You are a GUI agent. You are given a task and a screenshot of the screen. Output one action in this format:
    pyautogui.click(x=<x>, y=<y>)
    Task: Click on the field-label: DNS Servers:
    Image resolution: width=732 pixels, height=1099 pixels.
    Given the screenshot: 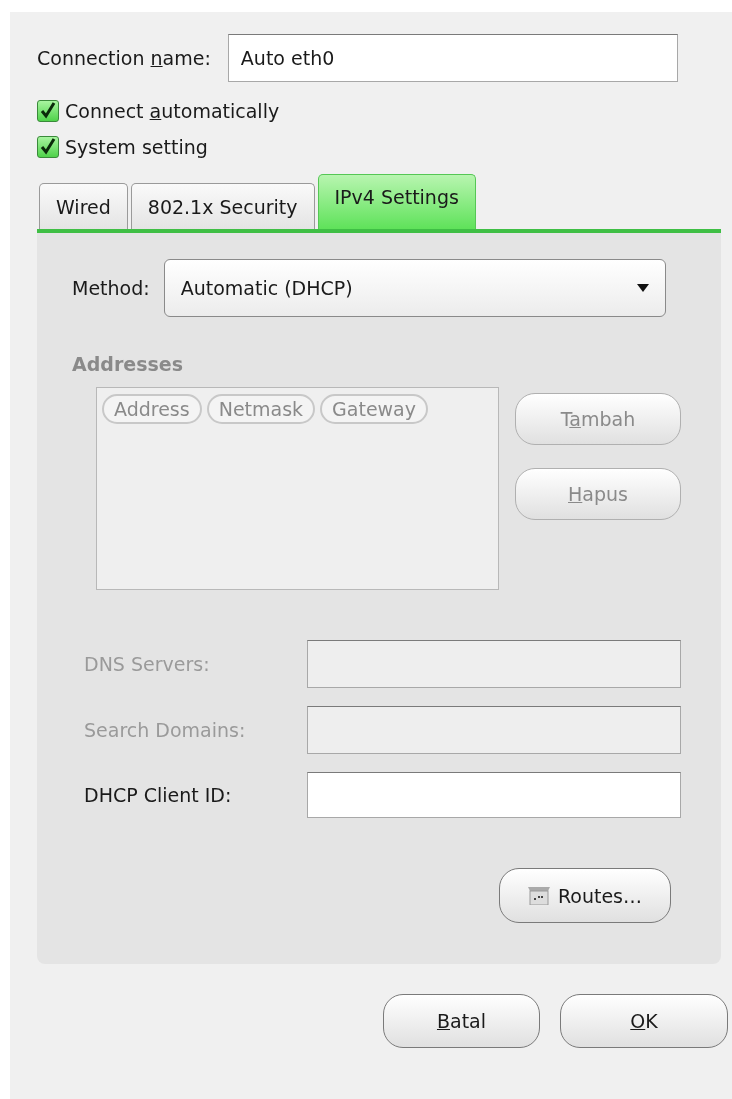 What is the action you would take?
    pyautogui.click(x=147, y=664)
    